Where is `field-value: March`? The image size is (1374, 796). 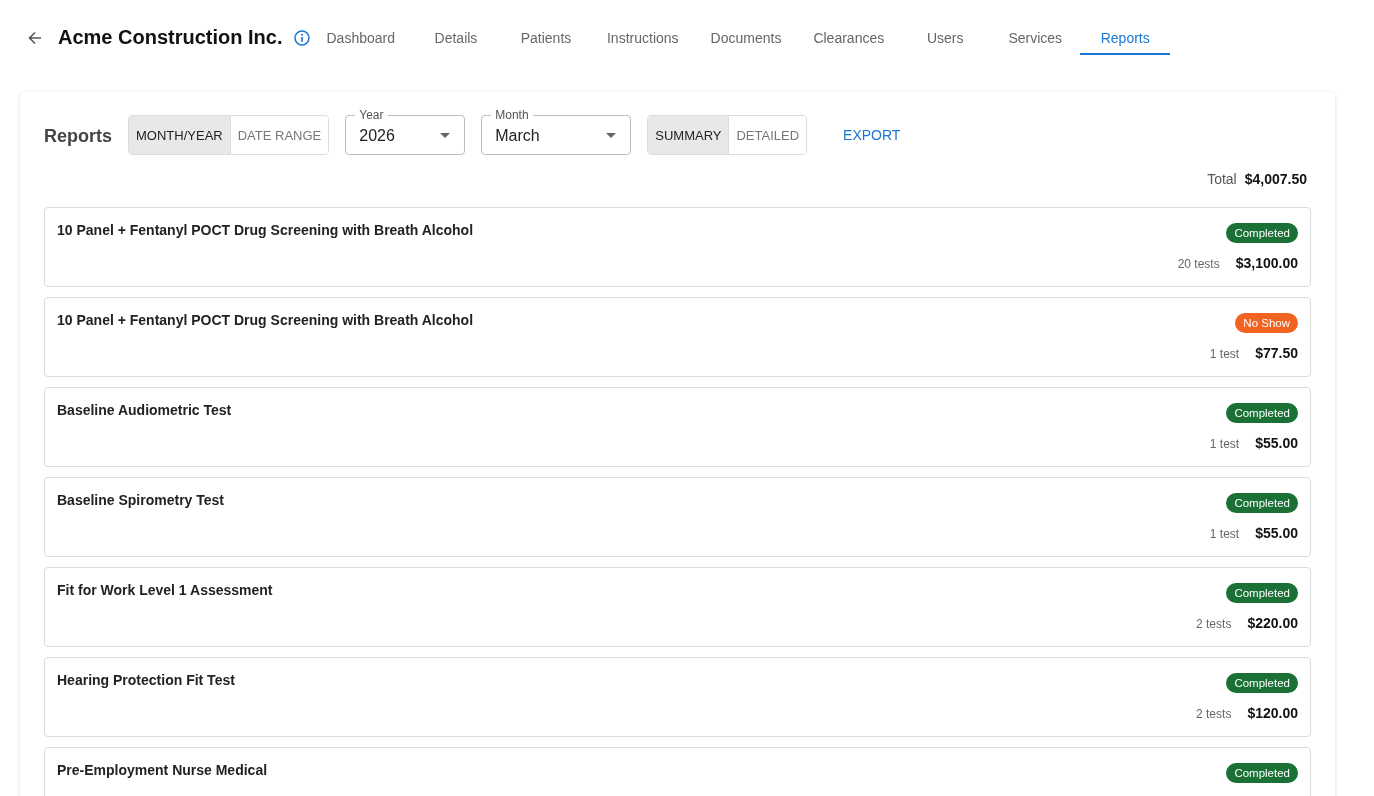
field-value: March is located at coordinates (518, 135).